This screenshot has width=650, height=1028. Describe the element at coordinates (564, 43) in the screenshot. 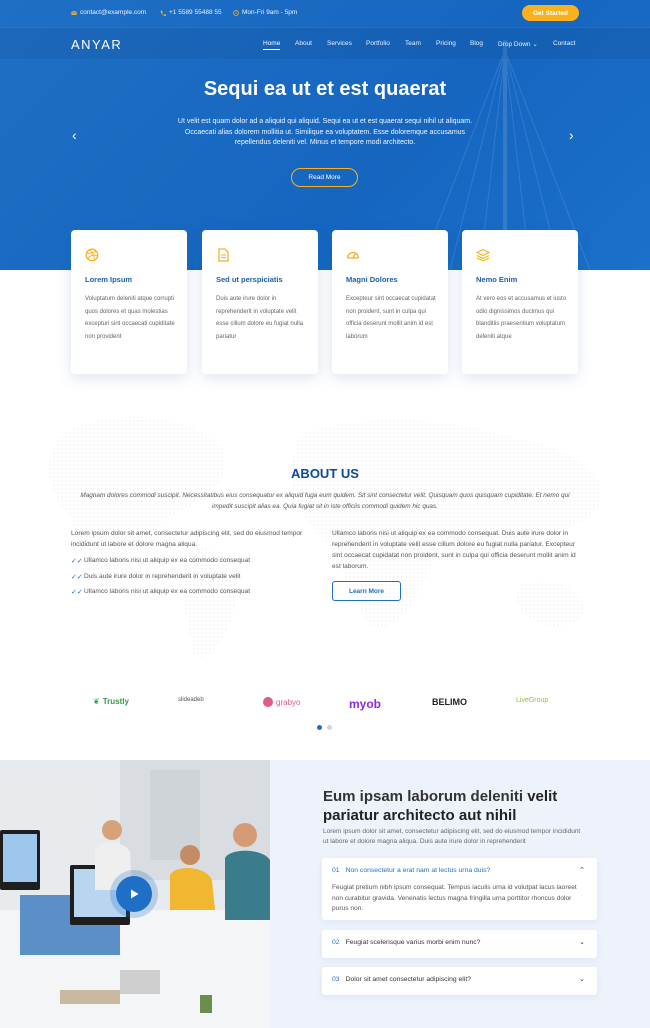

I see `nav-item-contact: Contact` at that location.